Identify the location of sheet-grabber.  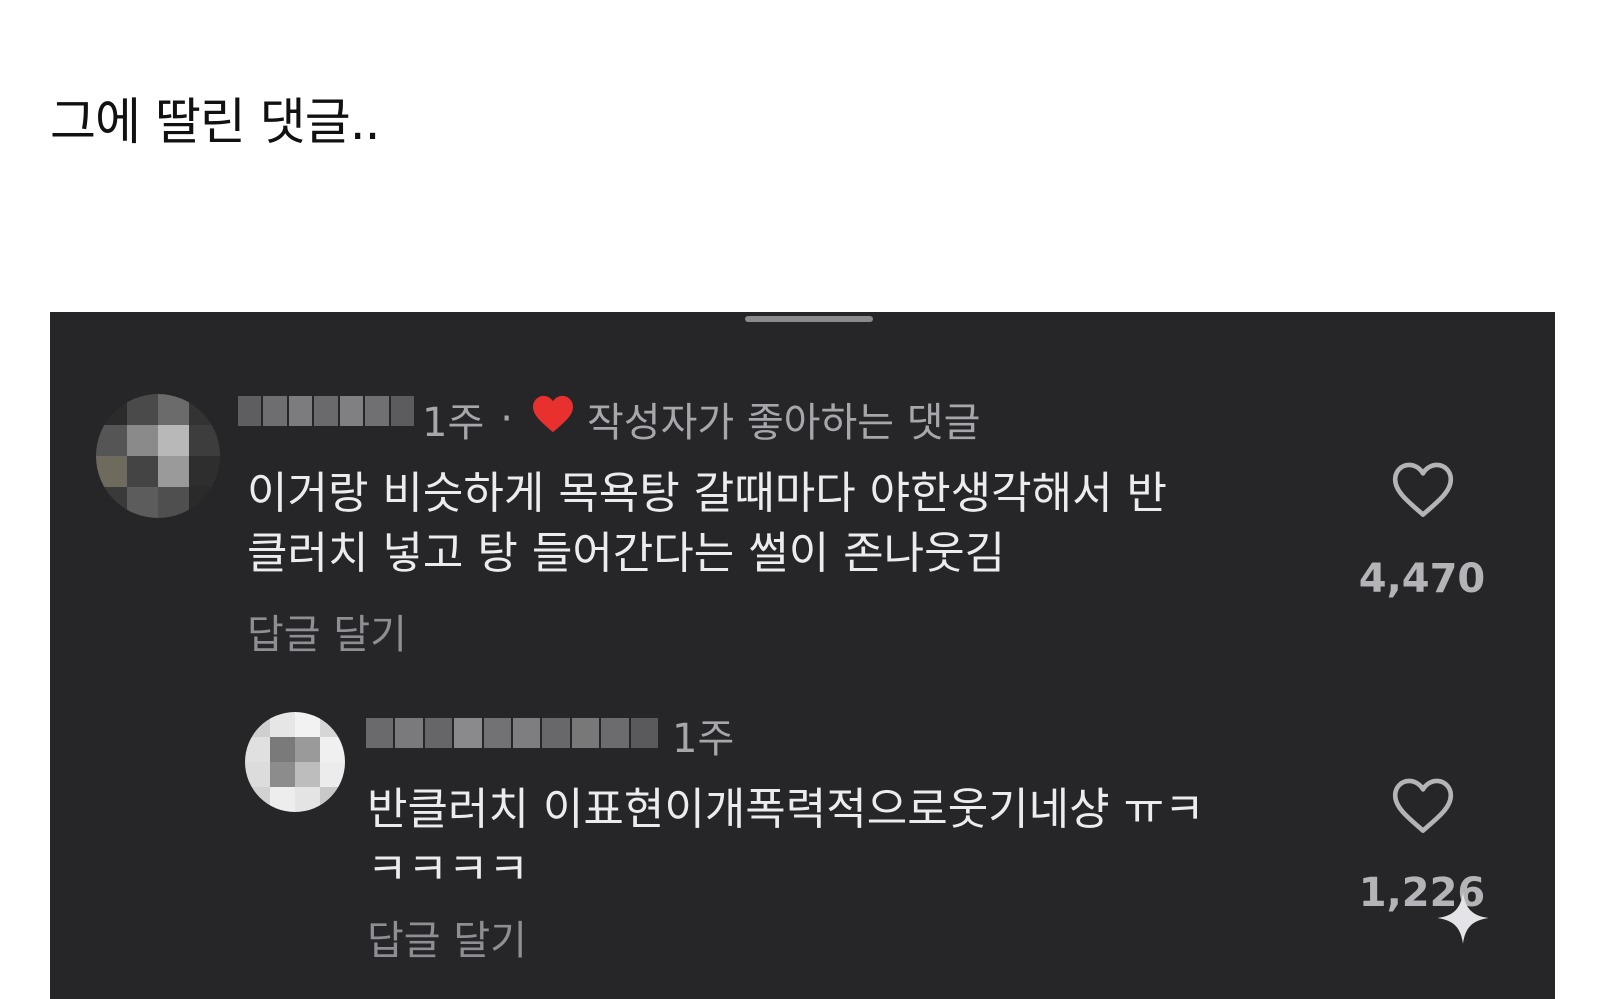
(809, 319).